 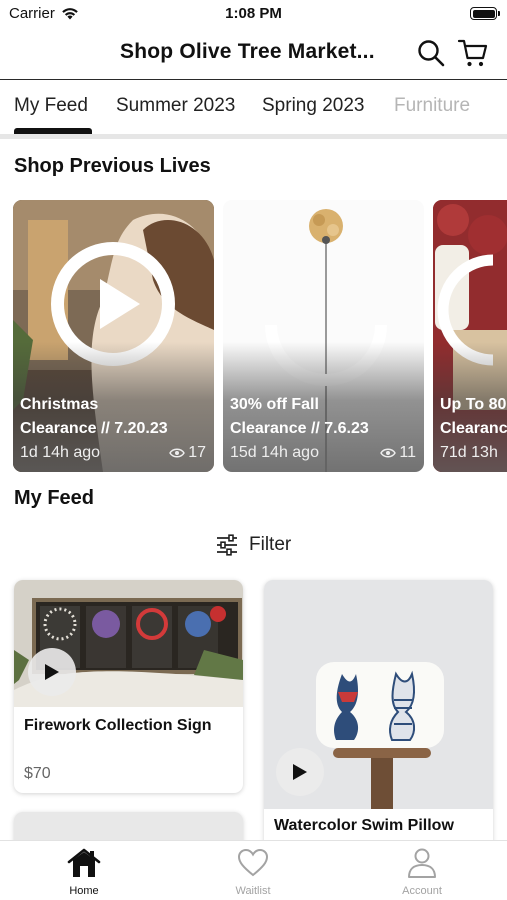 What do you see at coordinates (378, 715) in the screenshot?
I see `product-card: Watercolor Swim Pillow` at bounding box center [378, 715].